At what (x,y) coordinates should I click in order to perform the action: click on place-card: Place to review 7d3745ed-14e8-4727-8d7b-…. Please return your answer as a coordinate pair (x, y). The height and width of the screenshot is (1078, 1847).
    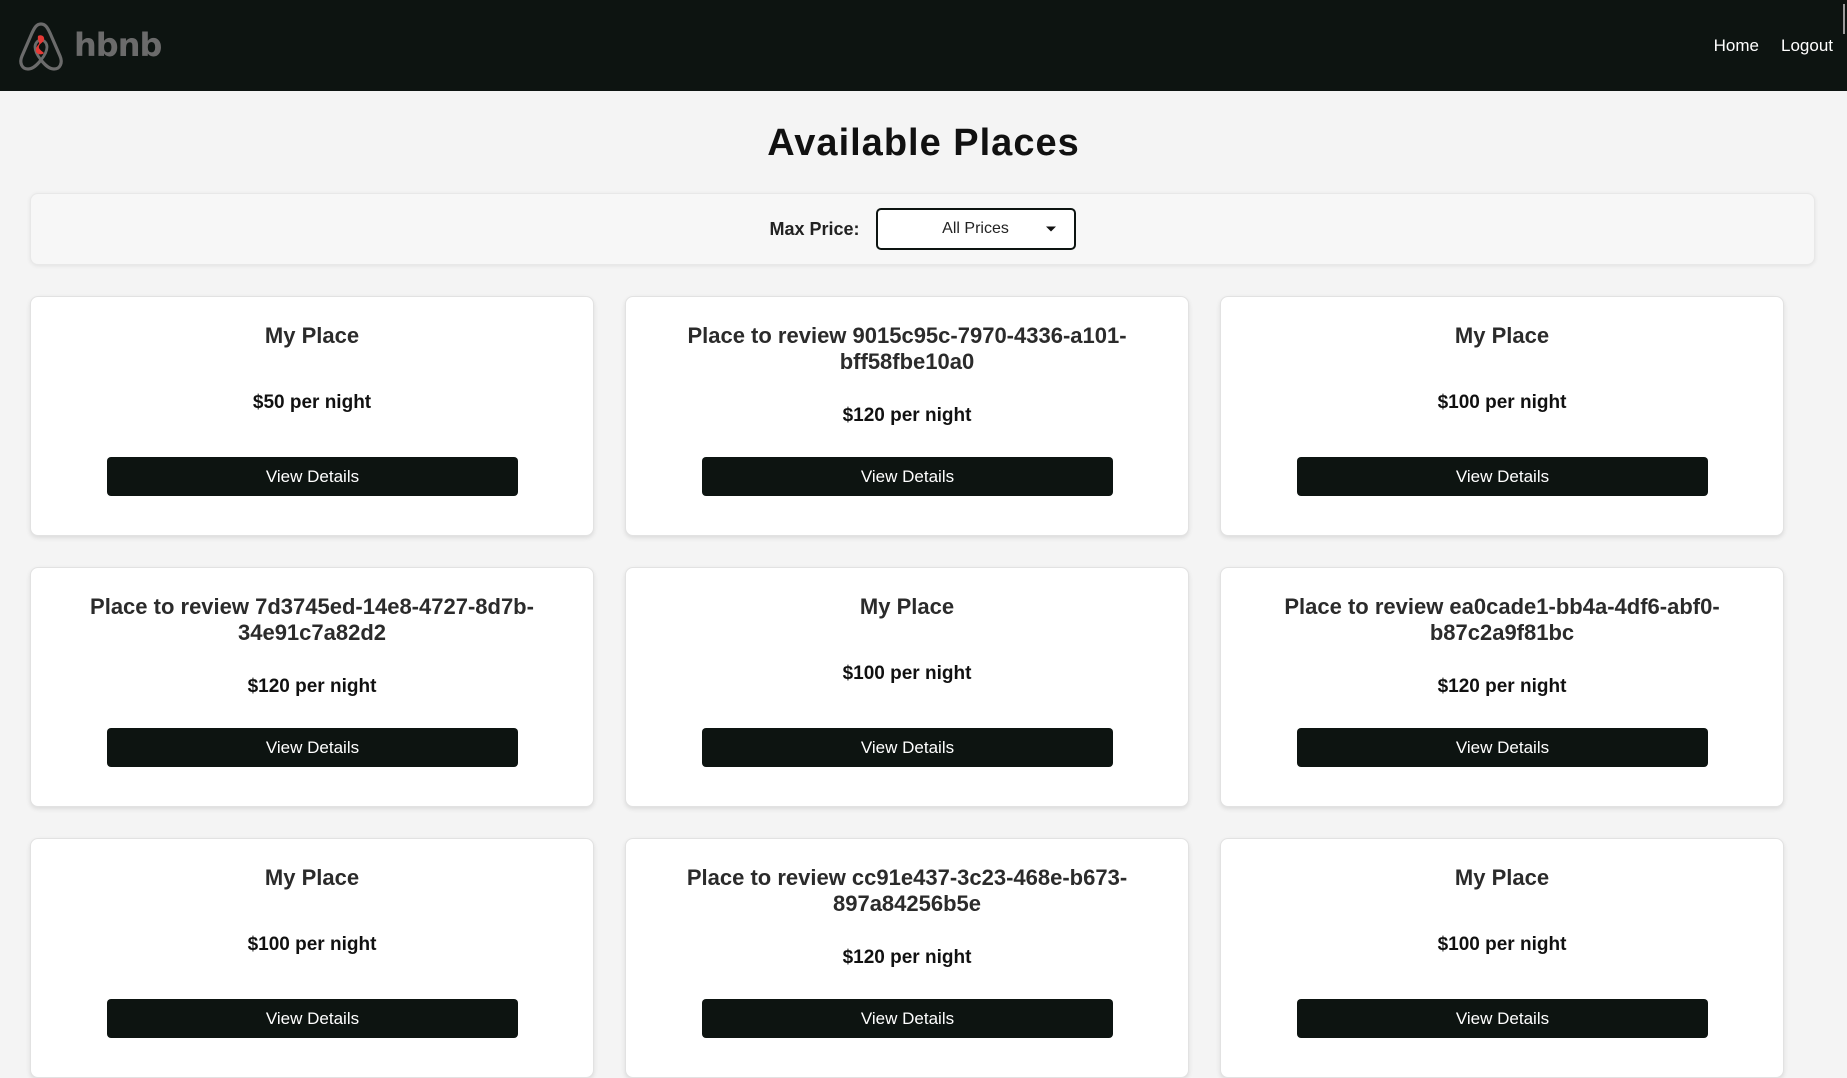
    Looking at the image, I should click on (312, 687).